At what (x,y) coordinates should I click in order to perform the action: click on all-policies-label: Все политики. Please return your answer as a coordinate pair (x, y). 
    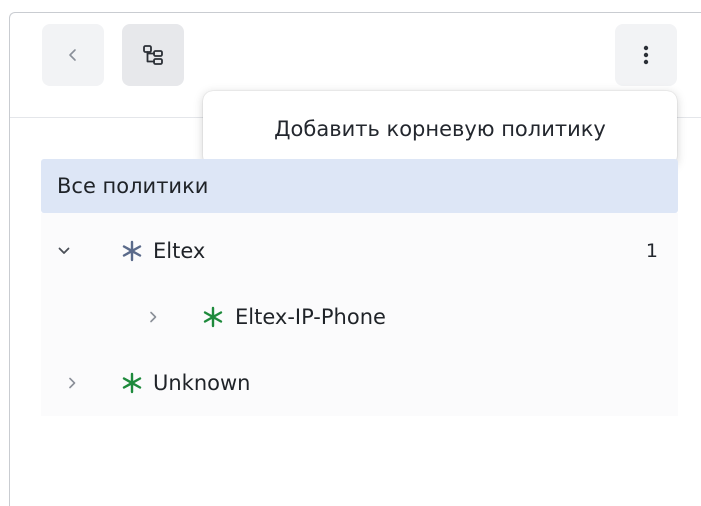
    Looking at the image, I should click on (133, 186).